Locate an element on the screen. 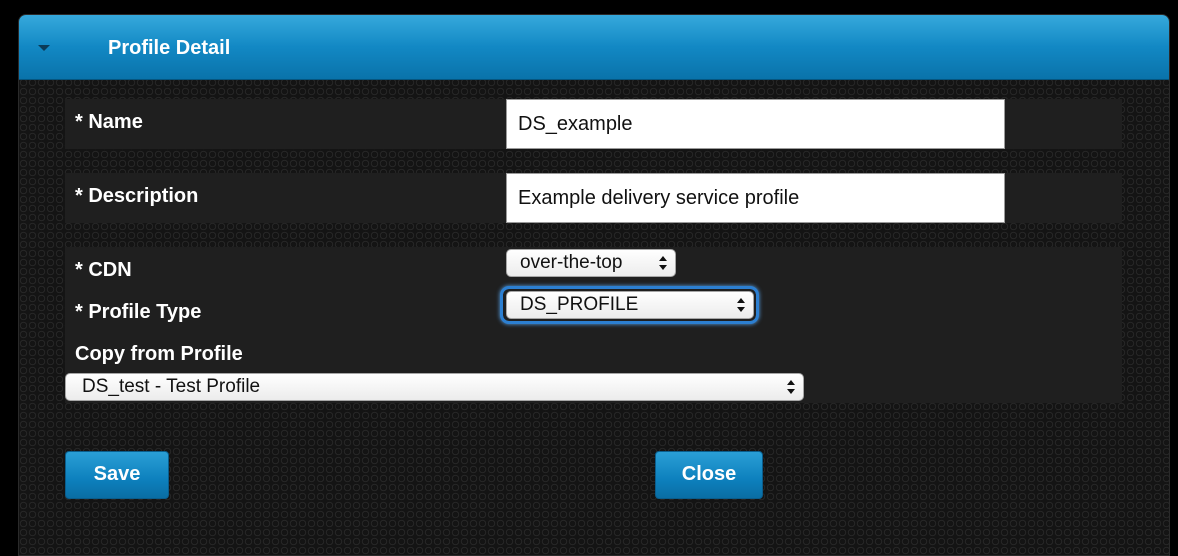  name-row: * Name DS_example is located at coordinates (593, 124).